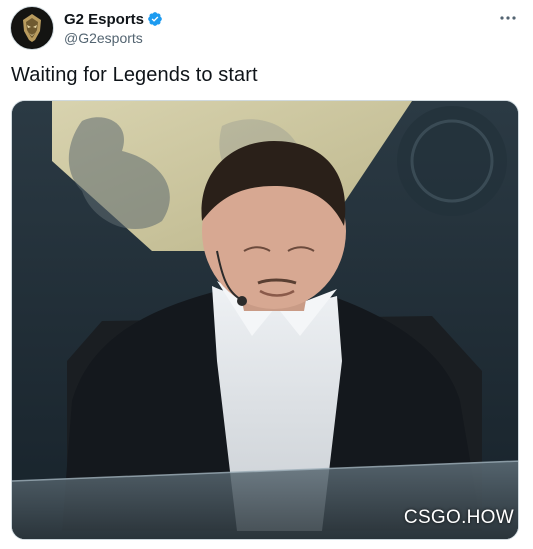 The image size is (533, 549). What do you see at coordinates (113, 38) in the screenshot?
I see `author-handle: @G2esports` at bounding box center [113, 38].